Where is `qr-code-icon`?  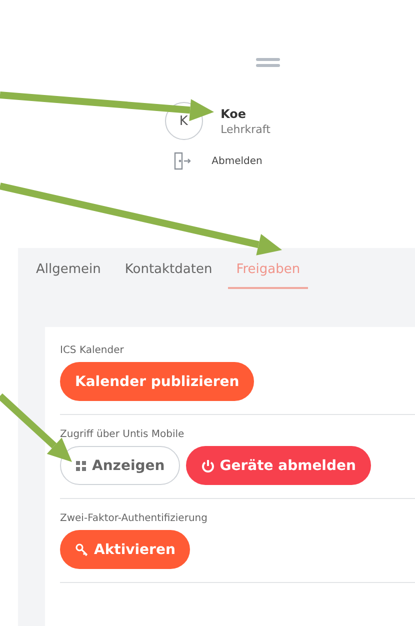 qr-code-icon is located at coordinates (81, 466).